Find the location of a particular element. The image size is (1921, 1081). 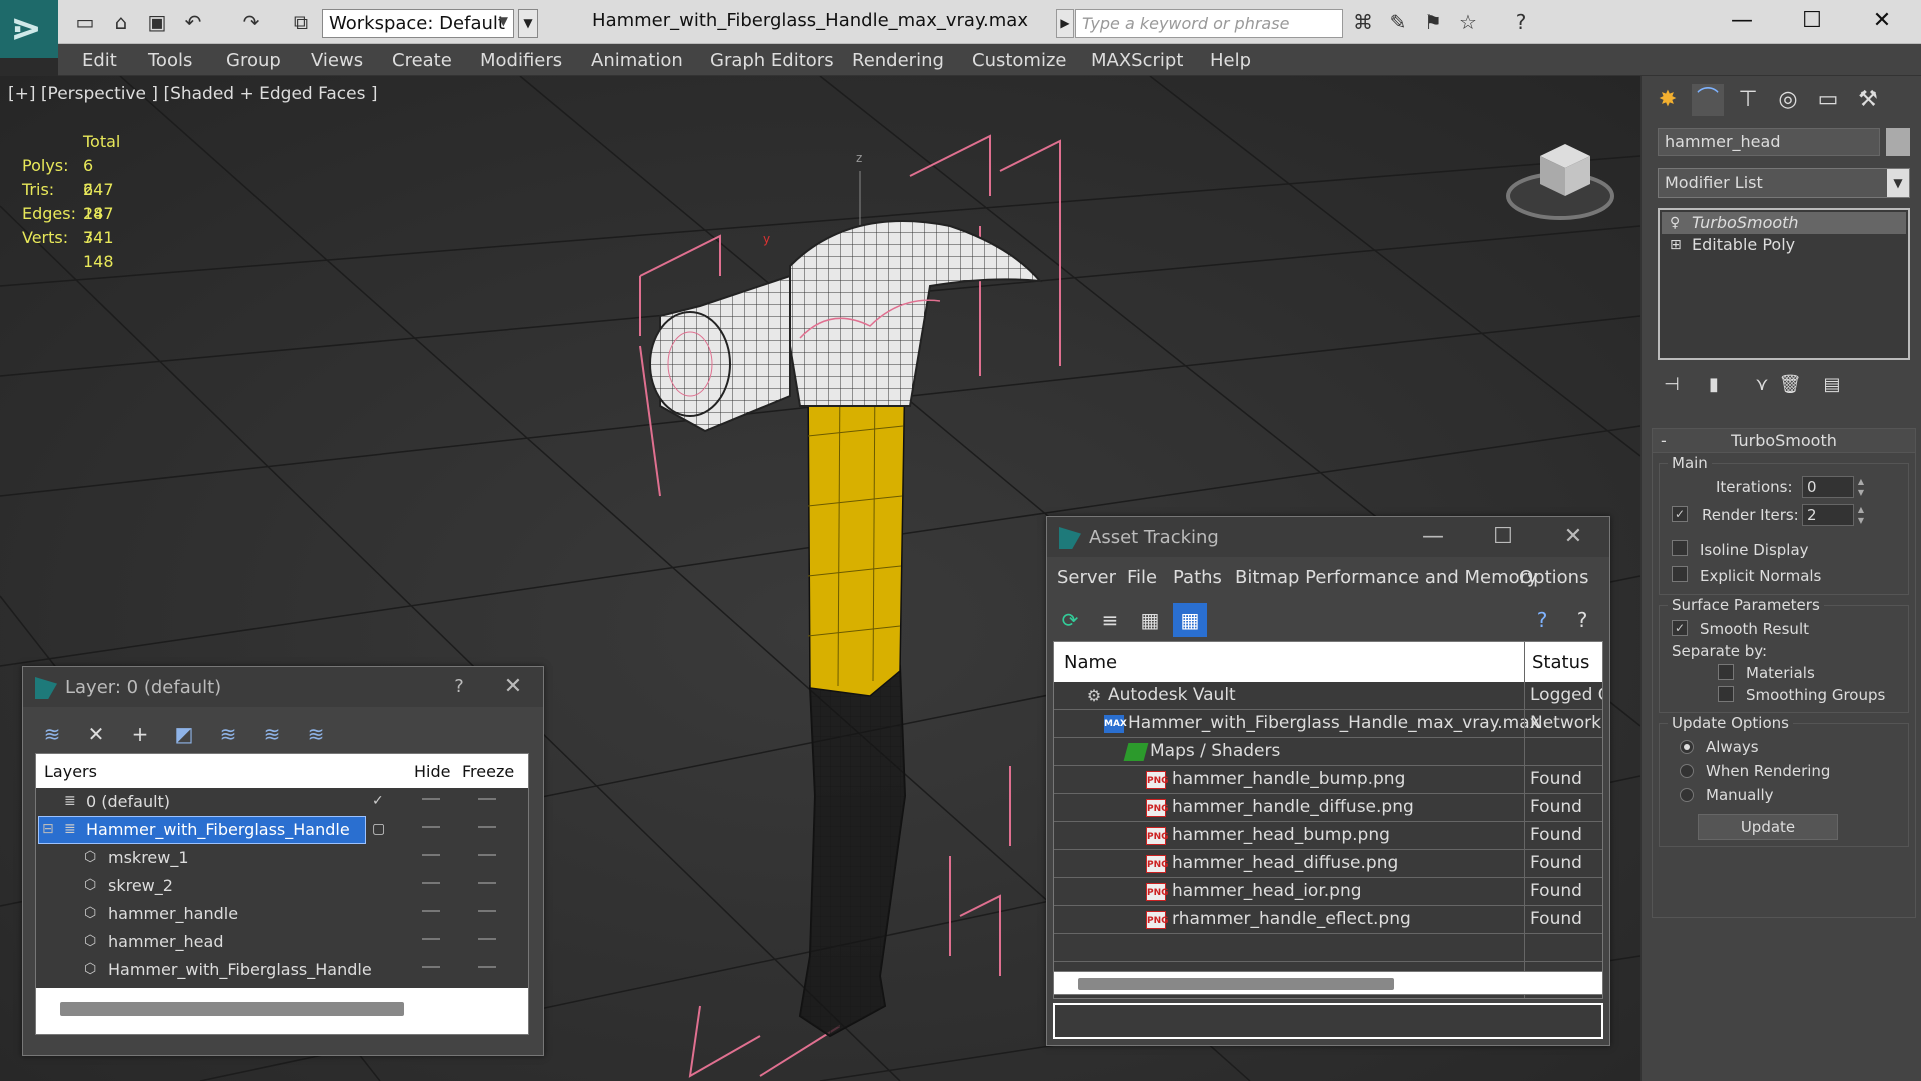

layer-row: ⊟ ≣ Hammer_with_Fiberglass_Handle ▢ is located at coordinates (282, 830).